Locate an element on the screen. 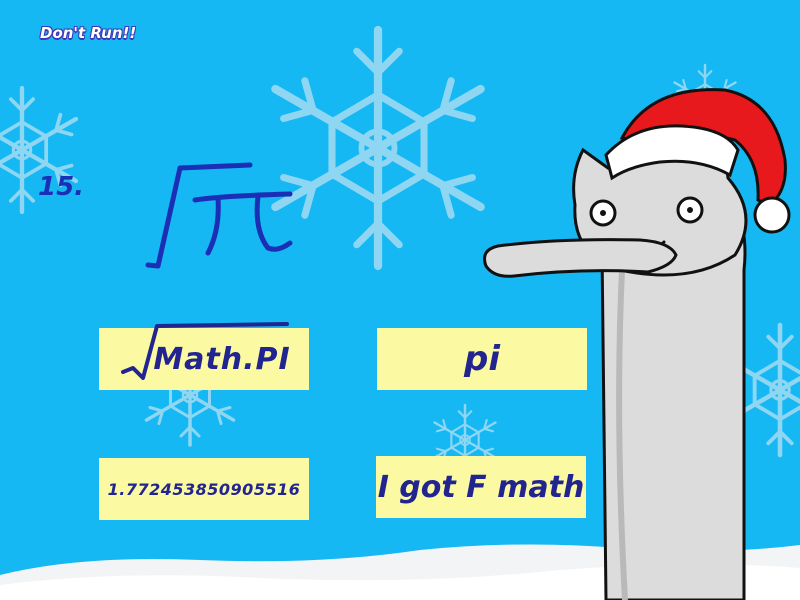  answer-button-4: I got F math is located at coordinates (481, 487).